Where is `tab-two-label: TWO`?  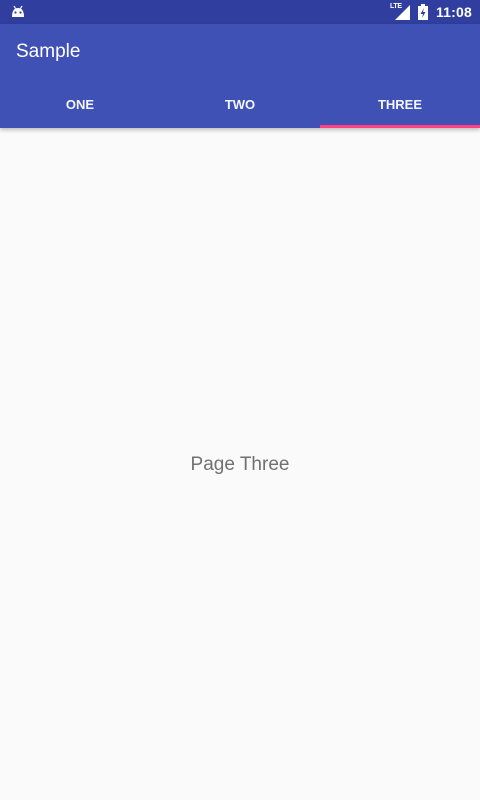 tab-two-label: TWO is located at coordinates (240, 104).